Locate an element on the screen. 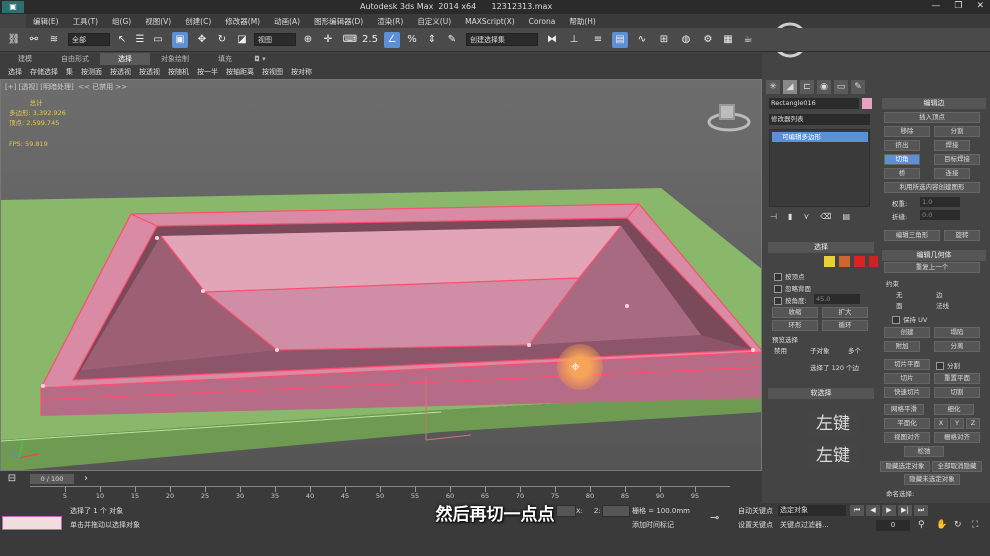 The width and height of the screenshot is (990, 556). extrude-button: 挤出 is located at coordinates (902, 145).